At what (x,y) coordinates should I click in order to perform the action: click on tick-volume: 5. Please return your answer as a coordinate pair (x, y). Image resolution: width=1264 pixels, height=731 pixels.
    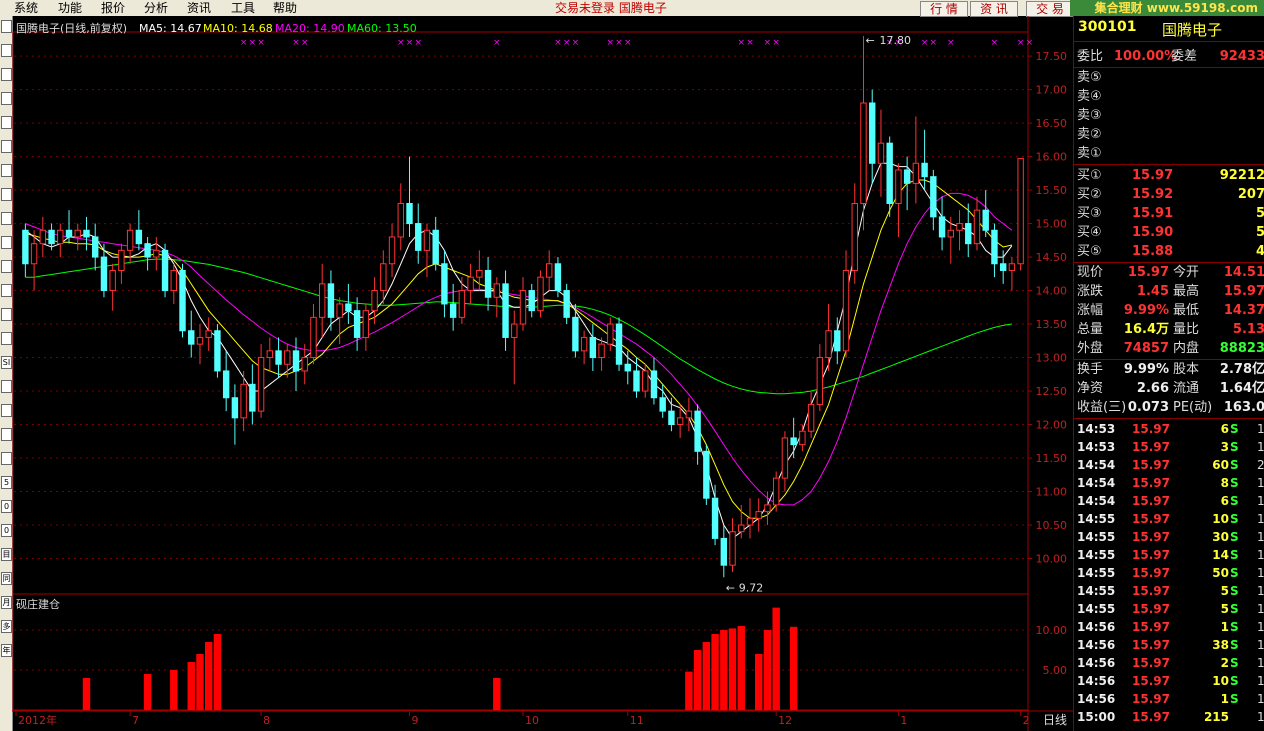
    Looking at the image, I should click on (1224, 591).